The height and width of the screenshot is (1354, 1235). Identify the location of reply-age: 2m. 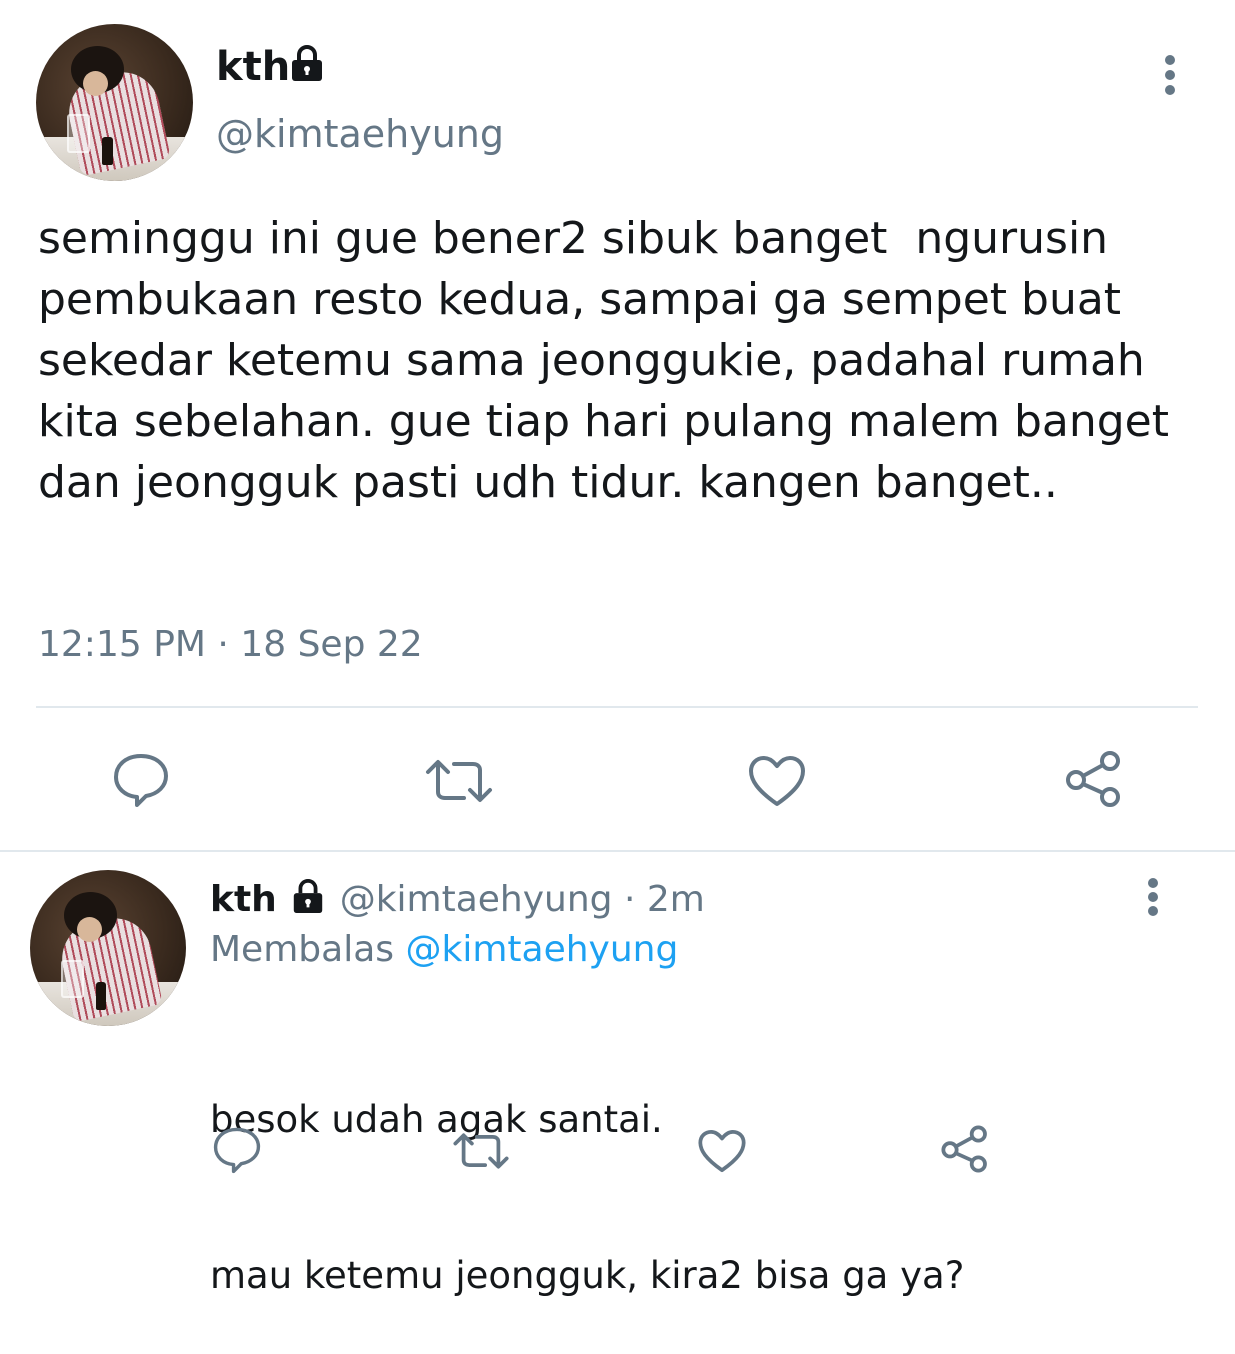
(675, 899).